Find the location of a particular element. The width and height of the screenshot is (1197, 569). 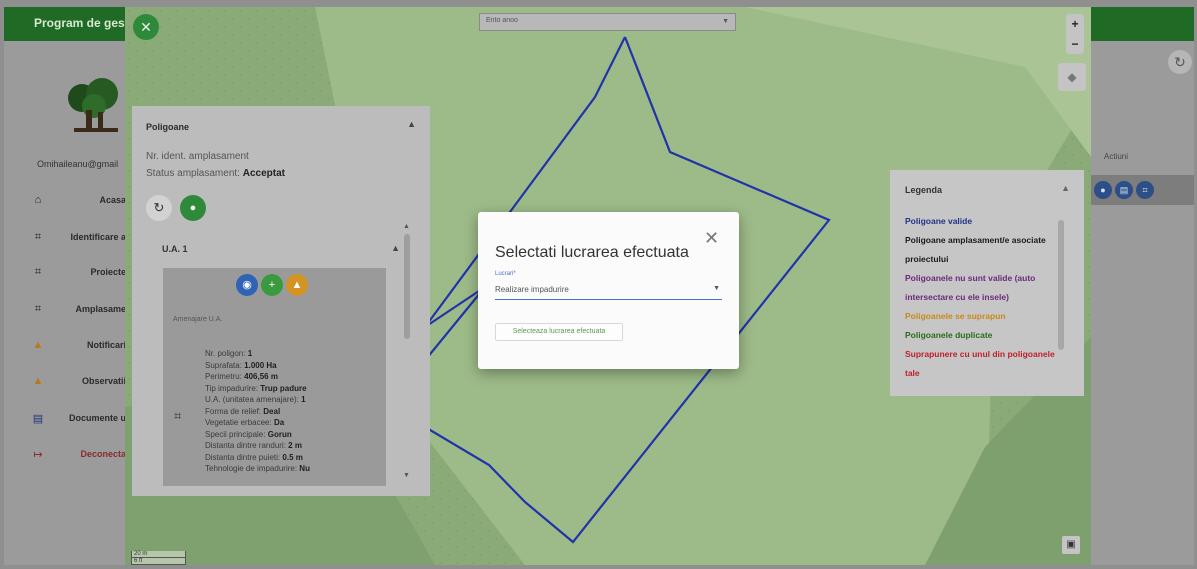

status-value: Acceptat is located at coordinates (263, 173).